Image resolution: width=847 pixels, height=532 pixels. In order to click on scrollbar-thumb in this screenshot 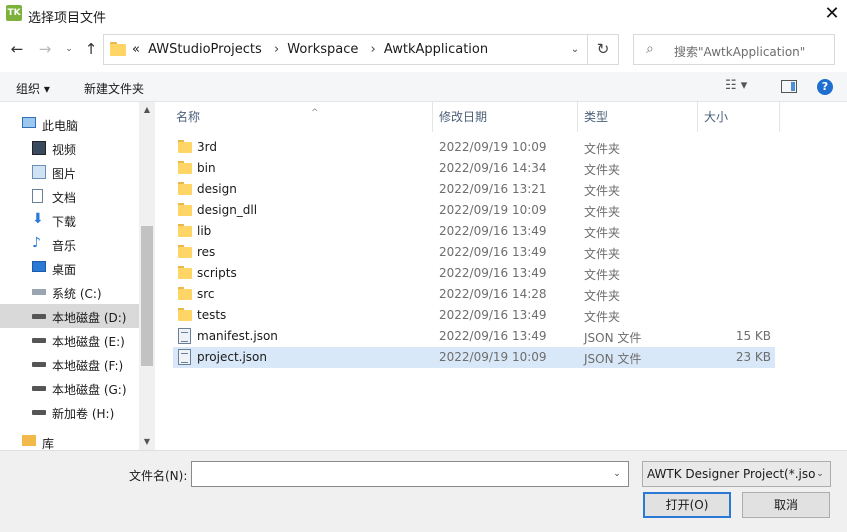, I will do `click(147, 296)`.